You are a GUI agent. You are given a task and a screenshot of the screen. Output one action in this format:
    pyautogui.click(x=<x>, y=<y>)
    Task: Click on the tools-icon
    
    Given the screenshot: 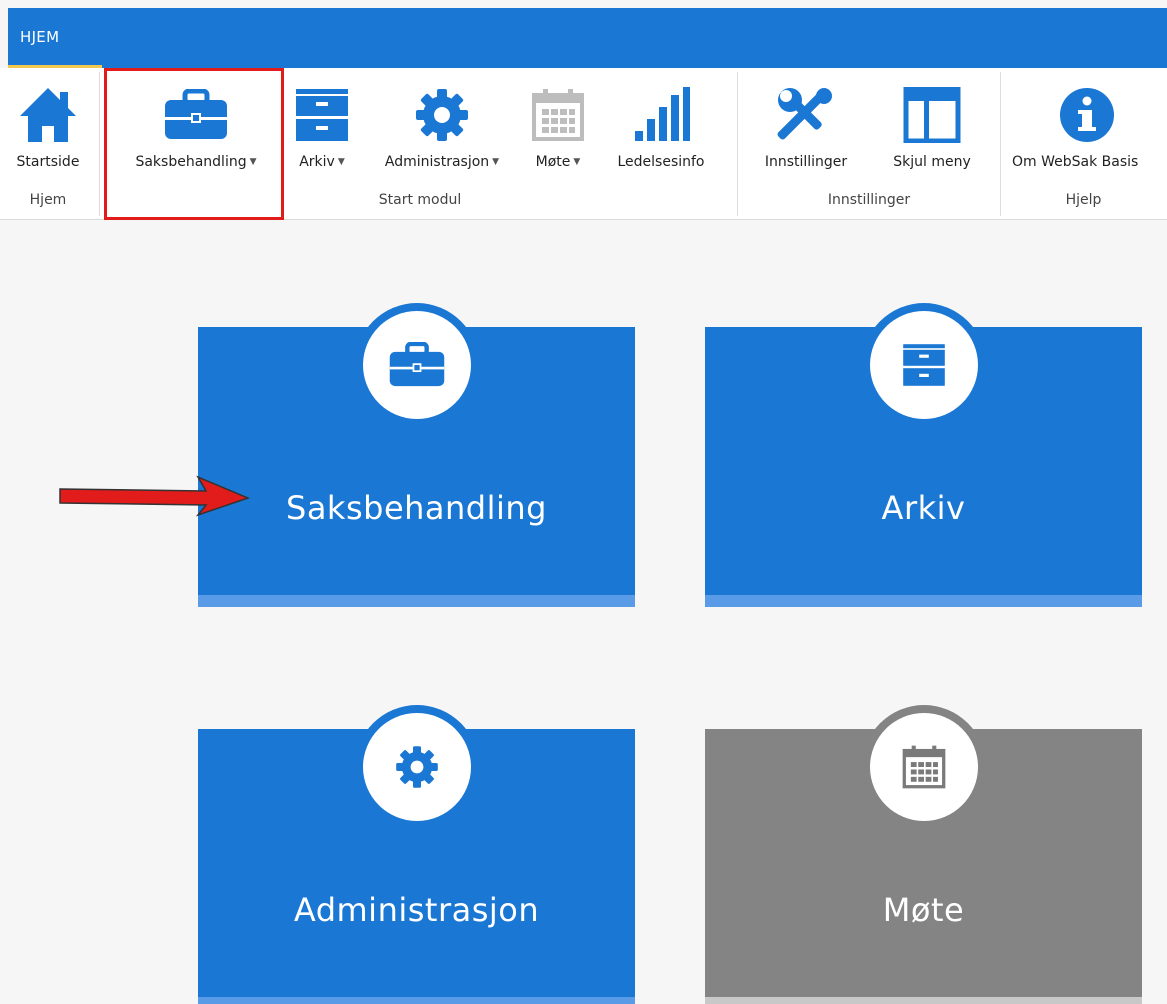 What is the action you would take?
    pyautogui.click(x=806, y=115)
    